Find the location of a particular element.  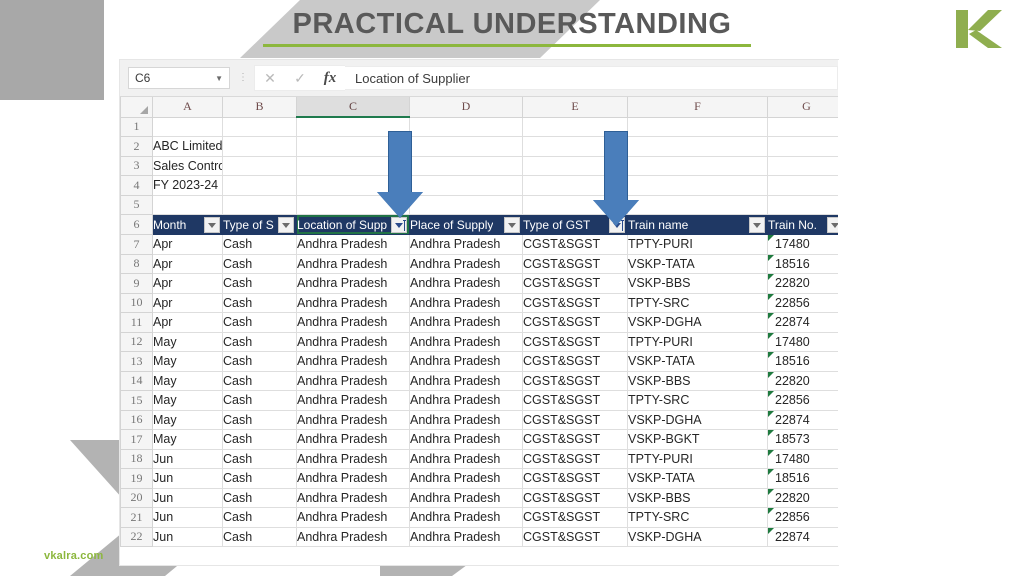

row-header: 17 is located at coordinates (136, 439).